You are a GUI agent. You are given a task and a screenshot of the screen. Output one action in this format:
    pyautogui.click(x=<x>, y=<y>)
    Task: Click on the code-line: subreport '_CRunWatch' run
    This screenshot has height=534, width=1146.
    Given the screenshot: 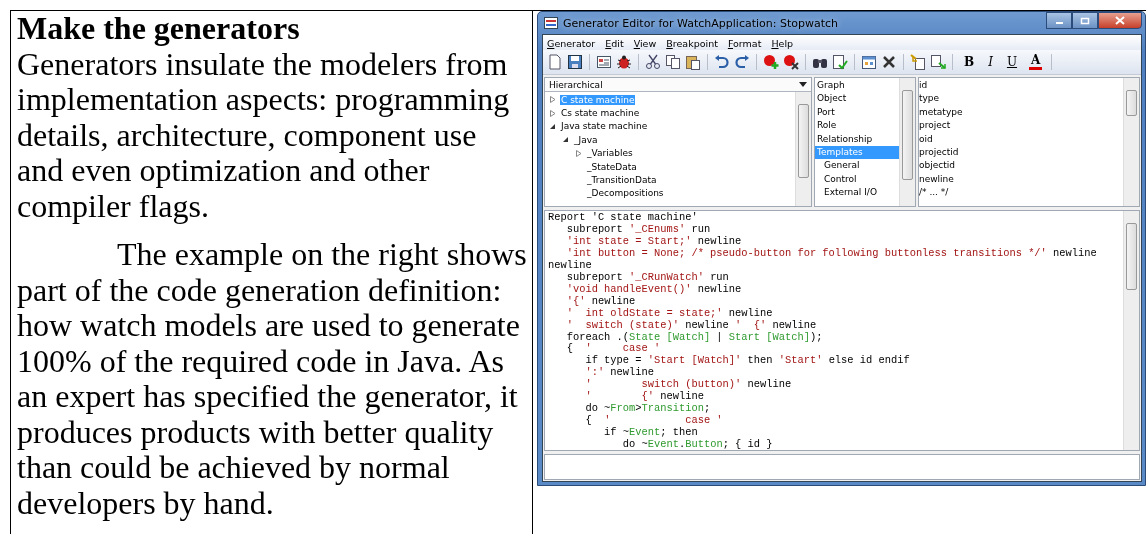 What is the action you would take?
    pyautogui.click(x=647, y=277)
    